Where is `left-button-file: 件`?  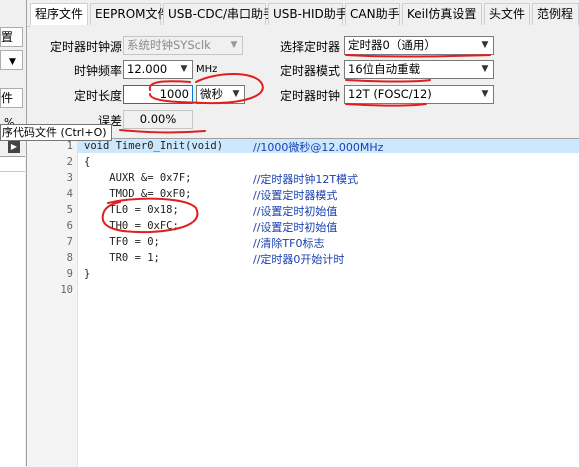 left-button-file: 件 is located at coordinates (11, 98).